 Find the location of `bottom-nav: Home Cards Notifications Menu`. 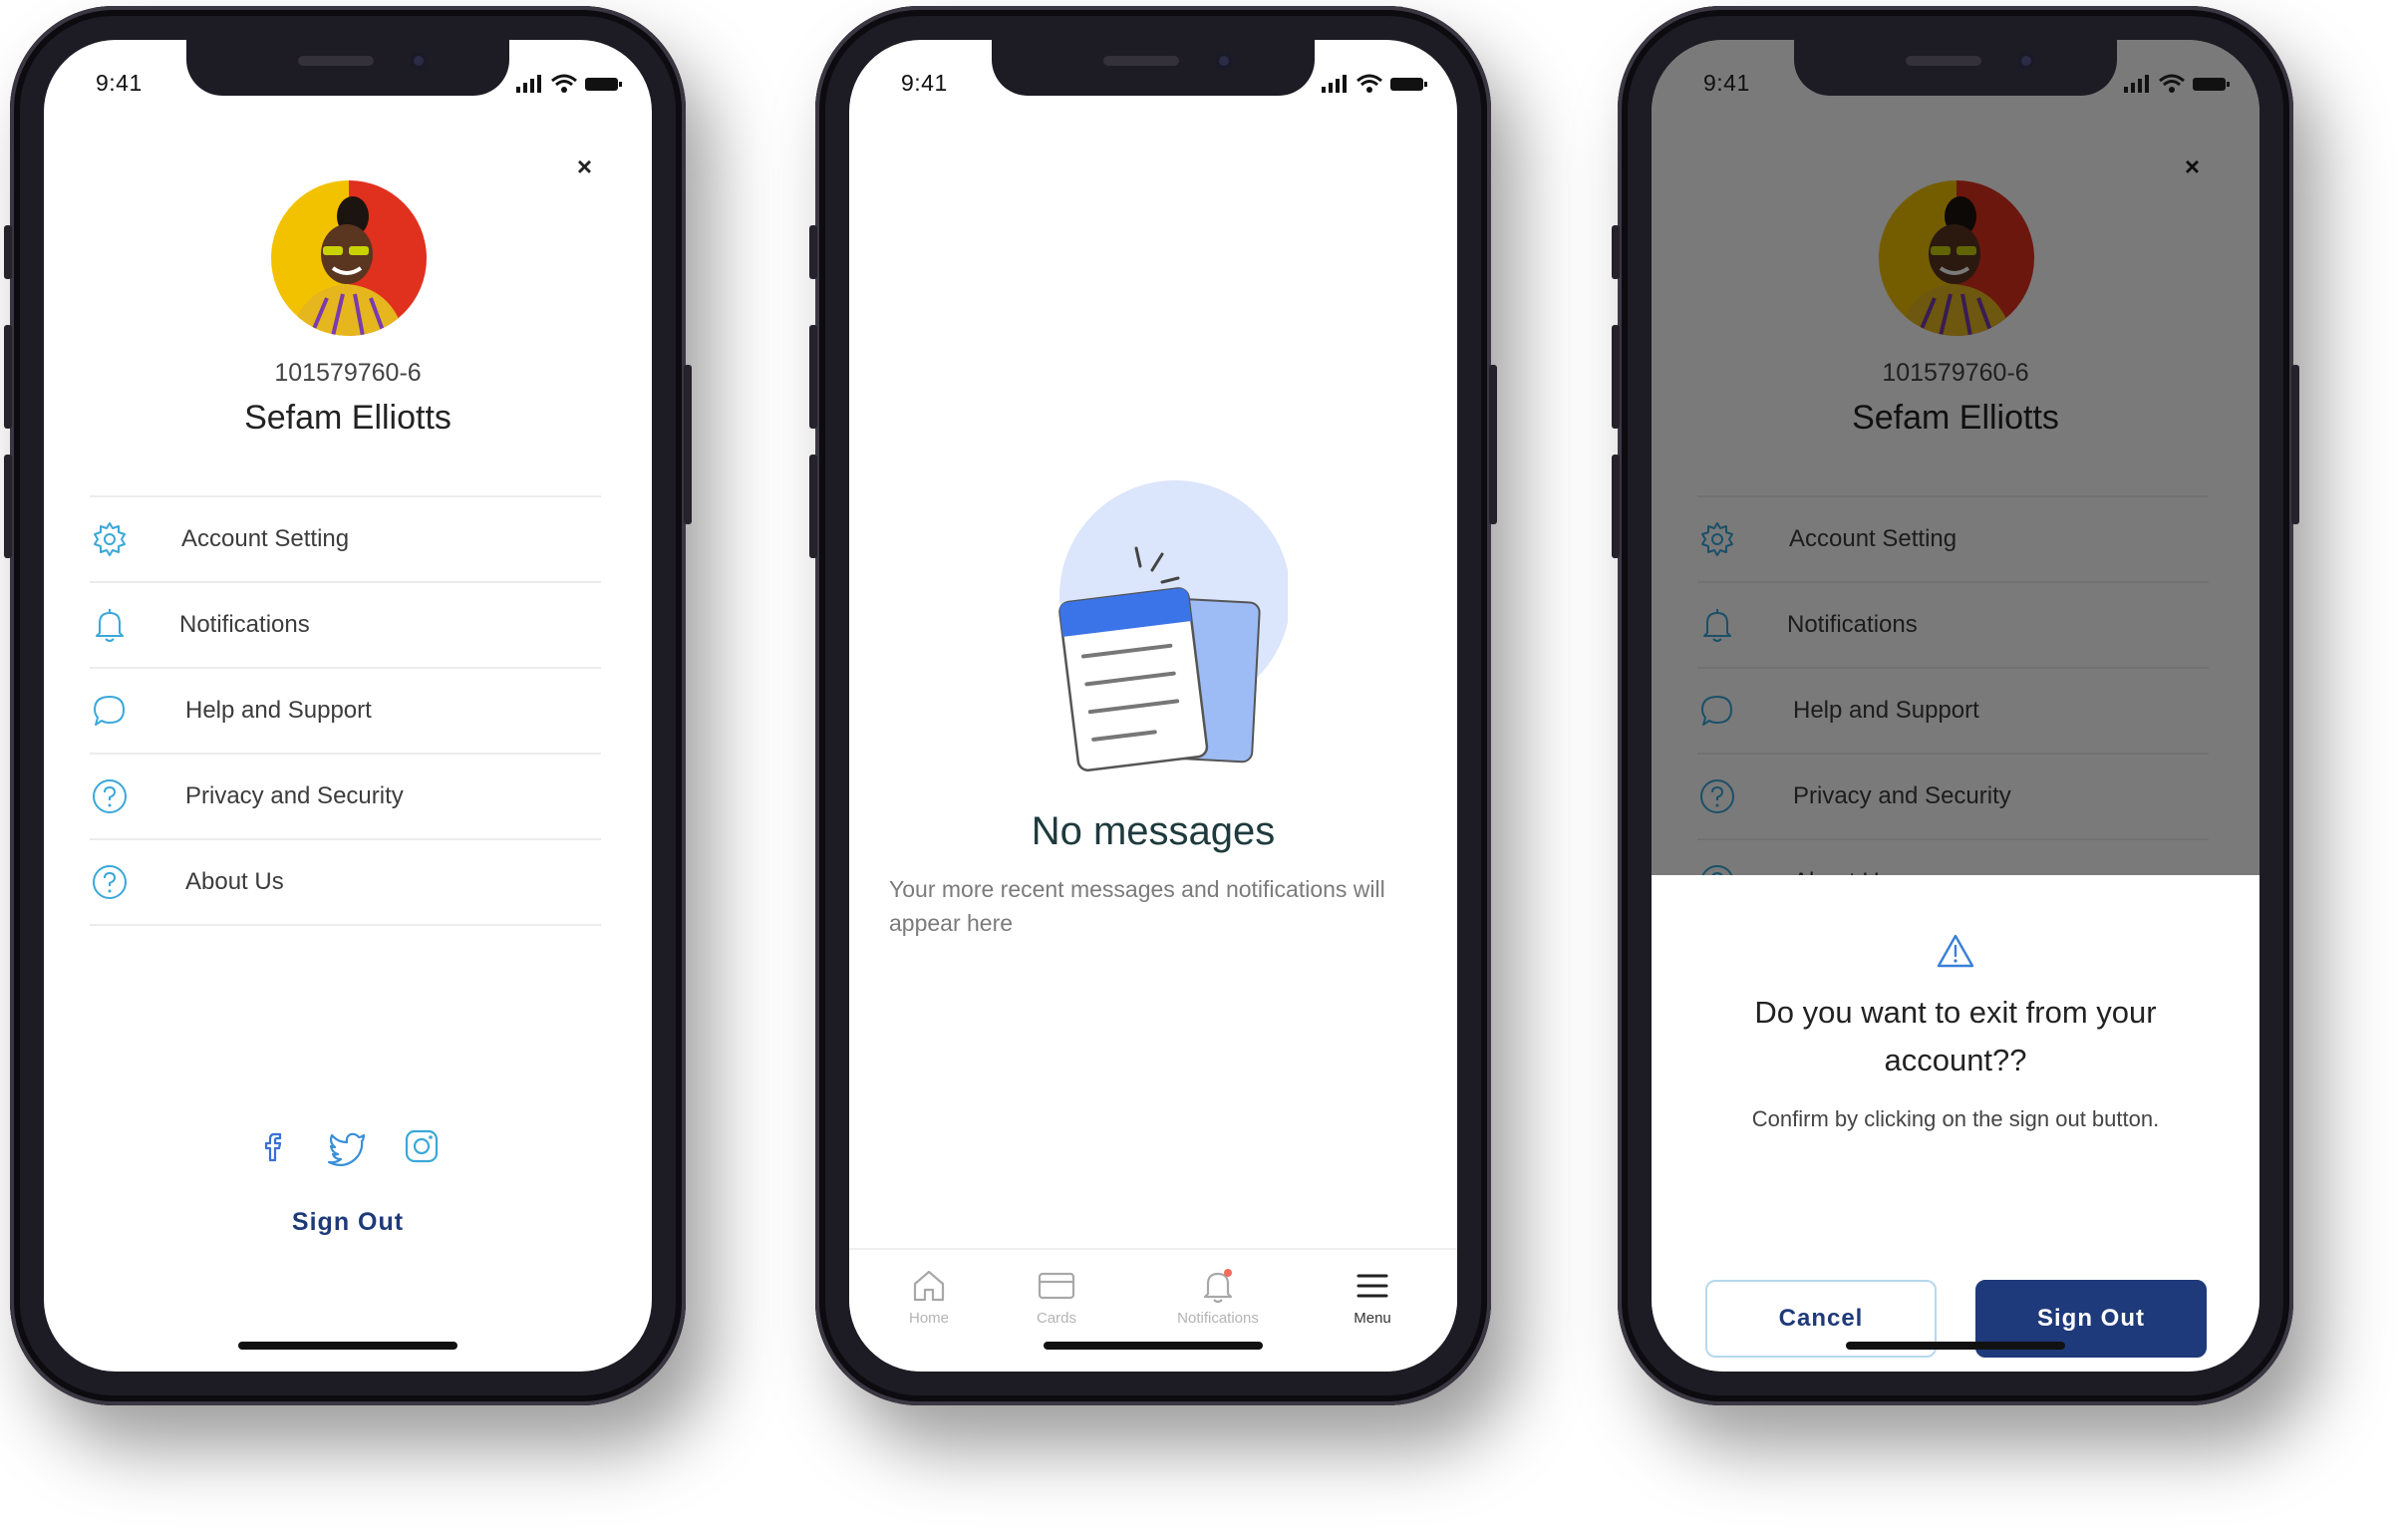

bottom-nav: Home Cards Notifications Menu is located at coordinates (1153, 1310).